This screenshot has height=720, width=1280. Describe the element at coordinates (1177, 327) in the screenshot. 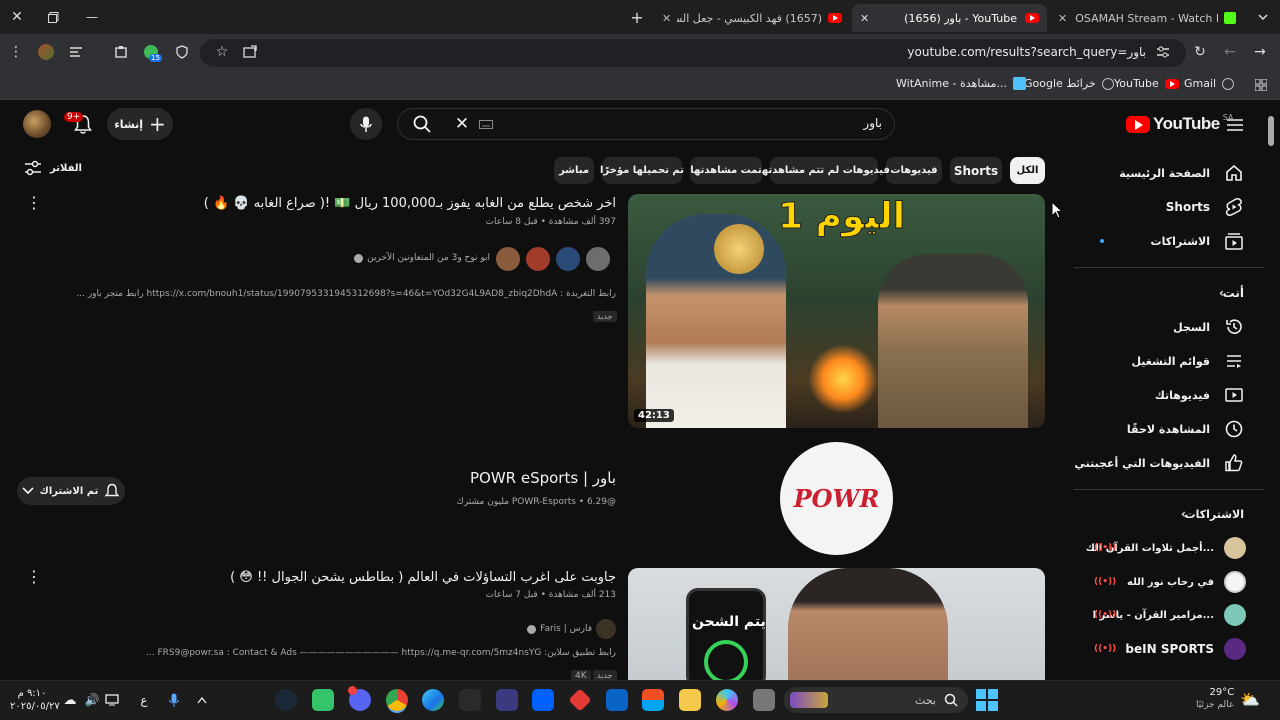

I see `sidebar-item-history: السجل` at that location.